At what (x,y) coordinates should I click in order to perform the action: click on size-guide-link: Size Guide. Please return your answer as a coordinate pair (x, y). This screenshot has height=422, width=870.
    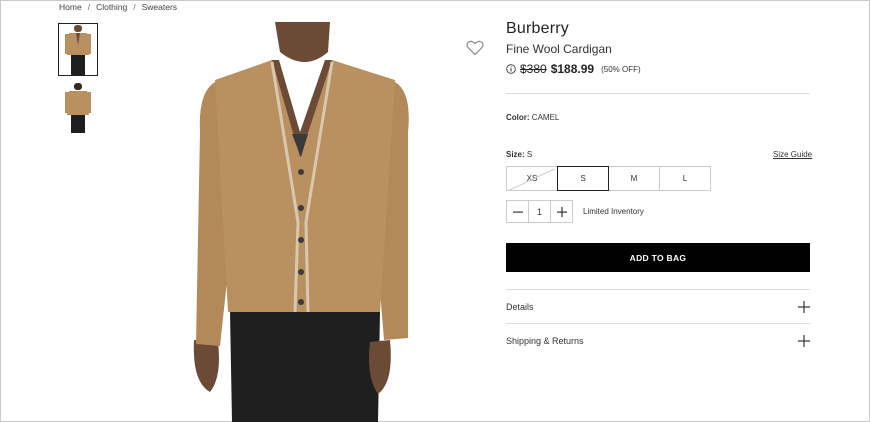
    Looking at the image, I should click on (792, 154).